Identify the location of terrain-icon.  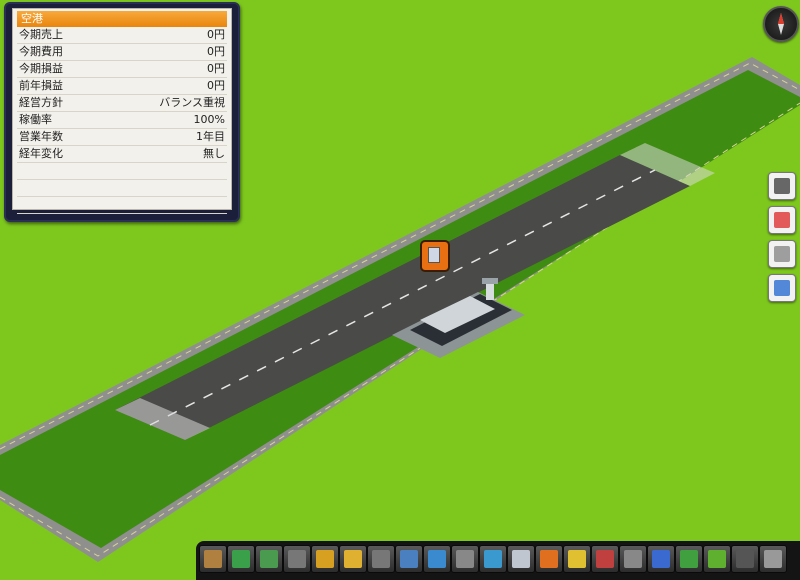
(689, 559).